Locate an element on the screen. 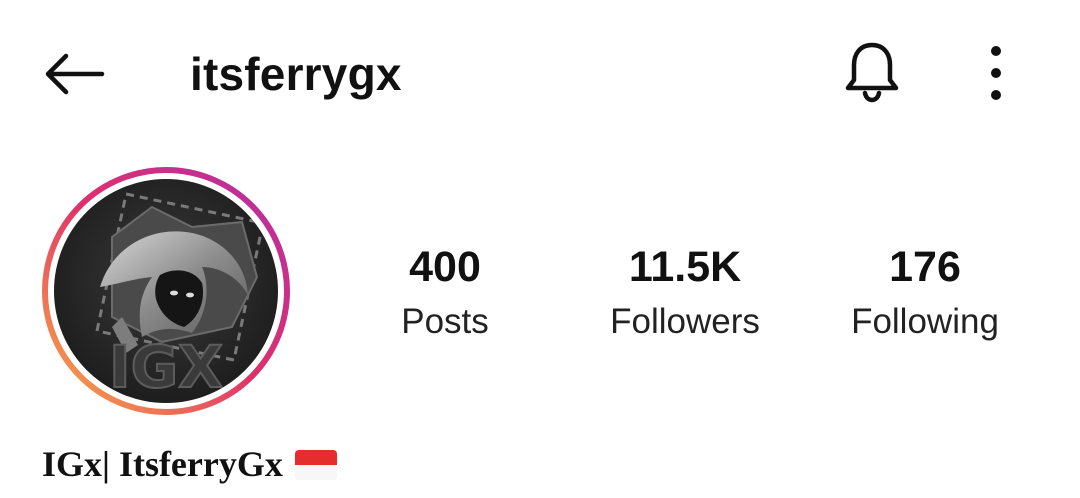 This screenshot has width=1080, height=498. profile-display-name: IGx| ItsferryGx is located at coordinates (189, 464).